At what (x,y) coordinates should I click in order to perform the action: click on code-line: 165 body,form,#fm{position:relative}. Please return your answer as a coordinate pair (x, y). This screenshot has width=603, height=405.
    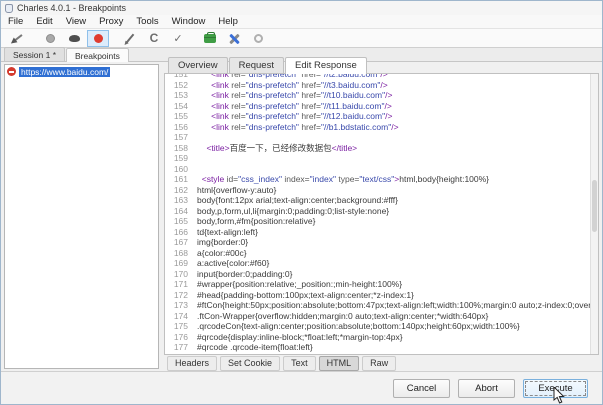
    Looking at the image, I should click on (377, 221).